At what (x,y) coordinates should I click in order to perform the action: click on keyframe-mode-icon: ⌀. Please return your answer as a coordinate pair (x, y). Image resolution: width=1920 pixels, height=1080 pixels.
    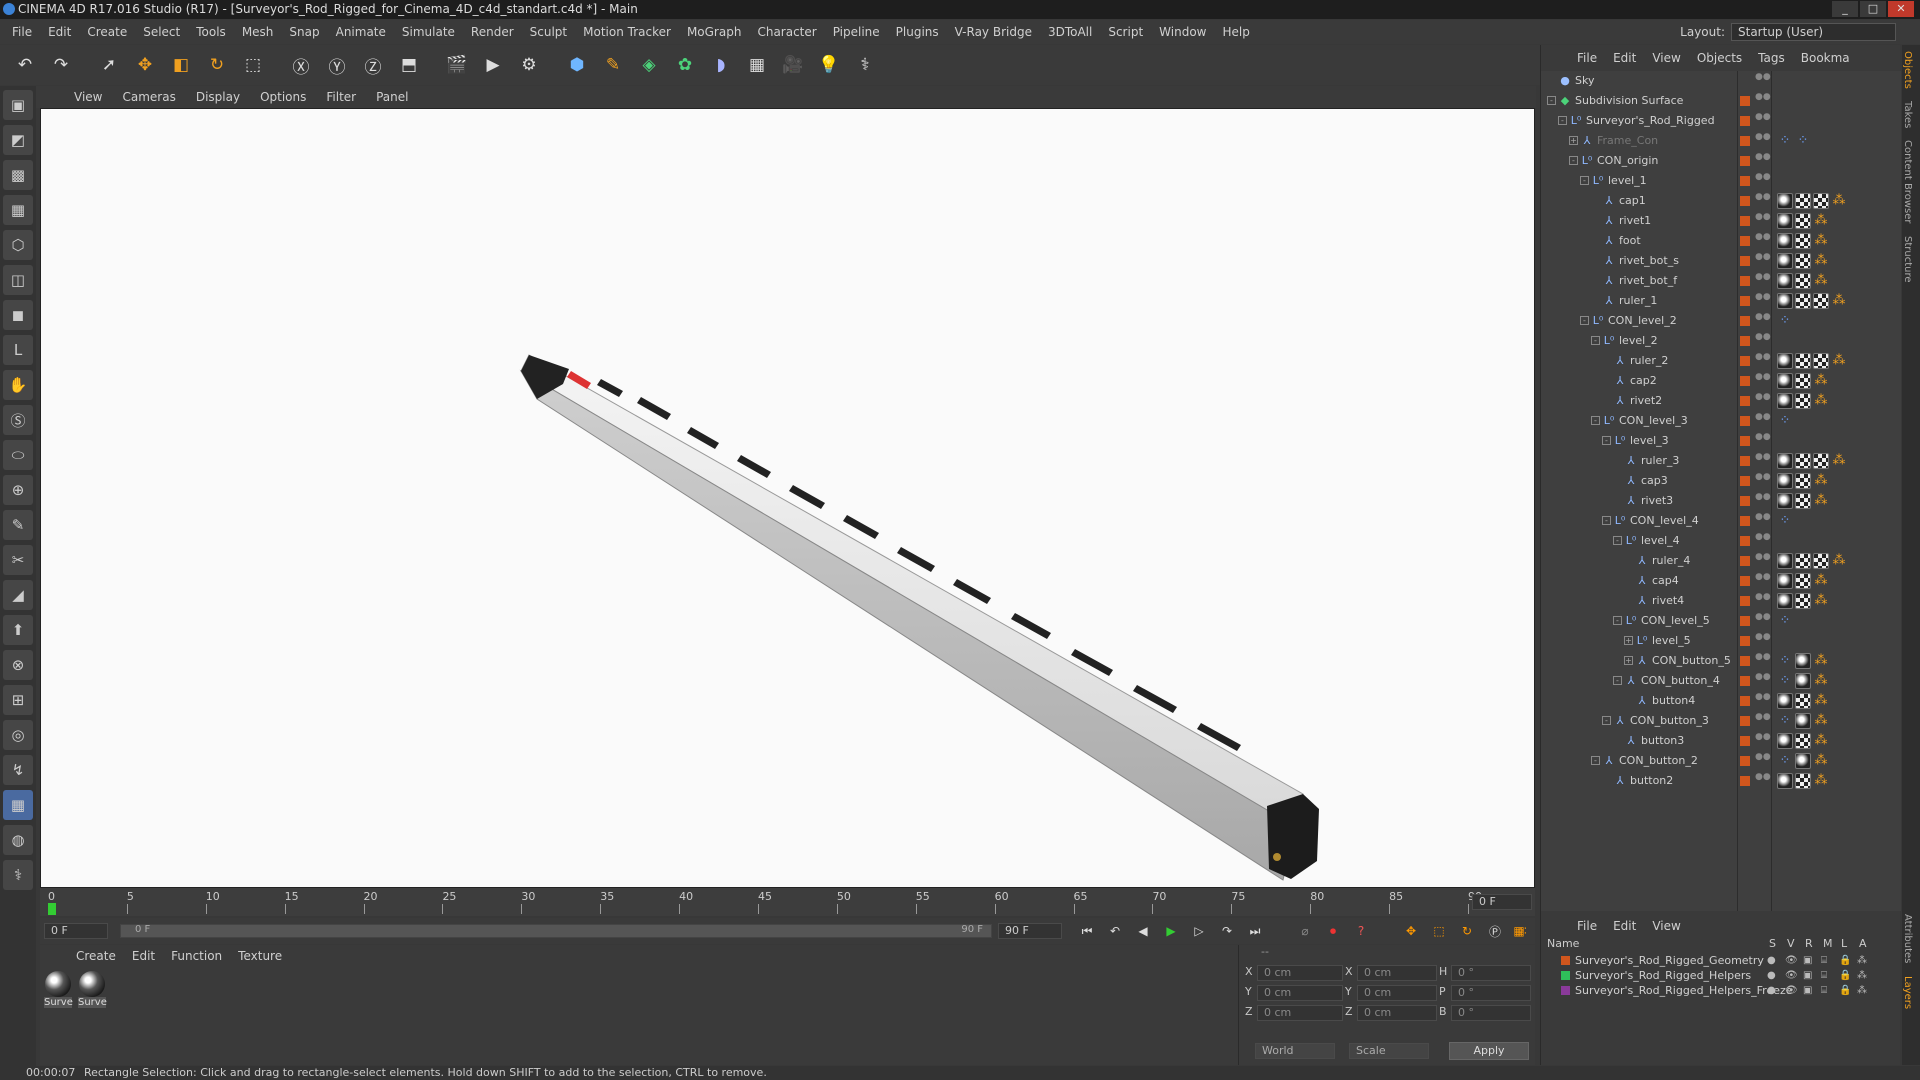
    Looking at the image, I should click on (1305, 931).